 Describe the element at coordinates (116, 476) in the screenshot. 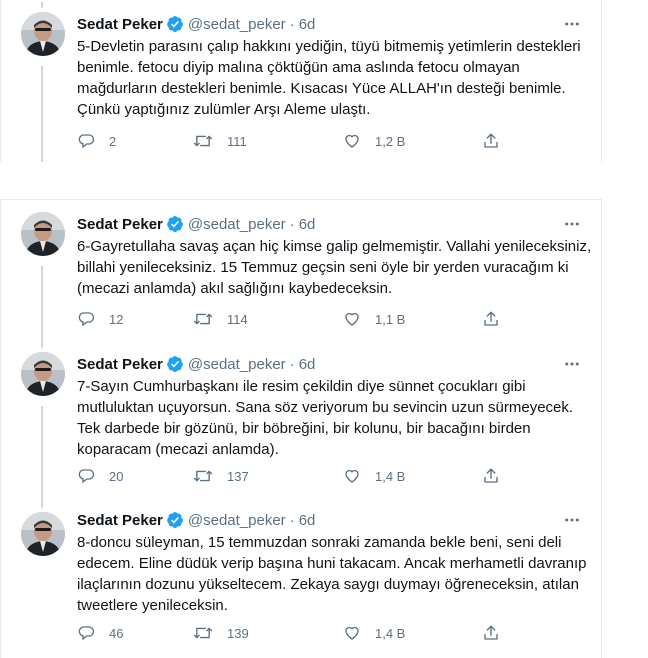

I see `reply-count: 20` at that location.